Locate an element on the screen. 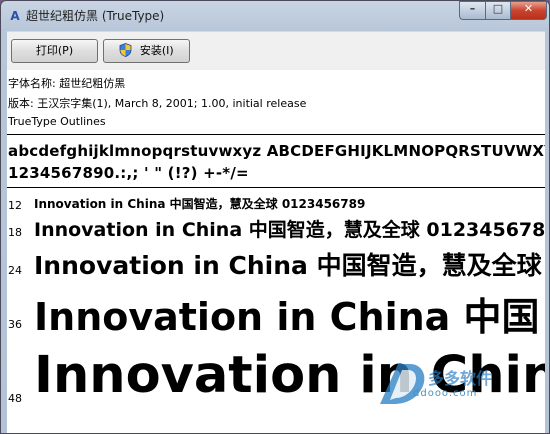  font-outline-line: TrueType Outlines is located at coordinates (57, 121).